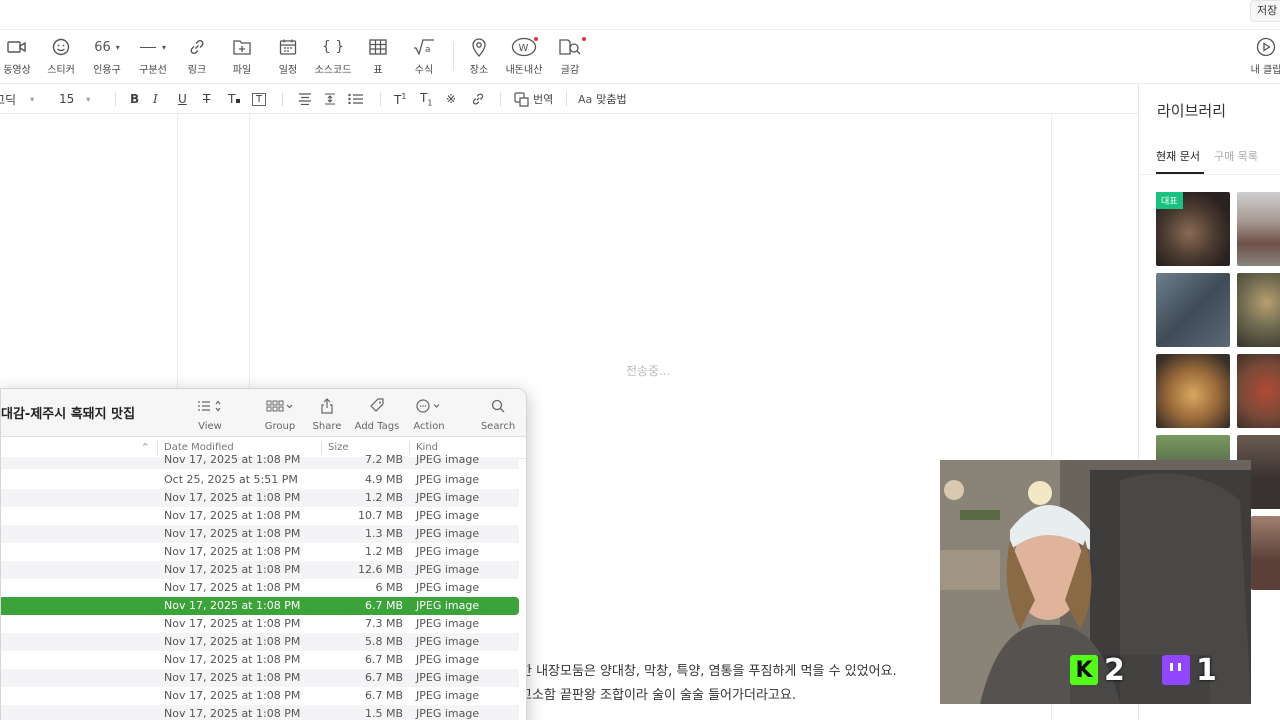  Describe the element at coordinates (533, 99) in the screenshot. I see `translate-button: 번역` at that location.